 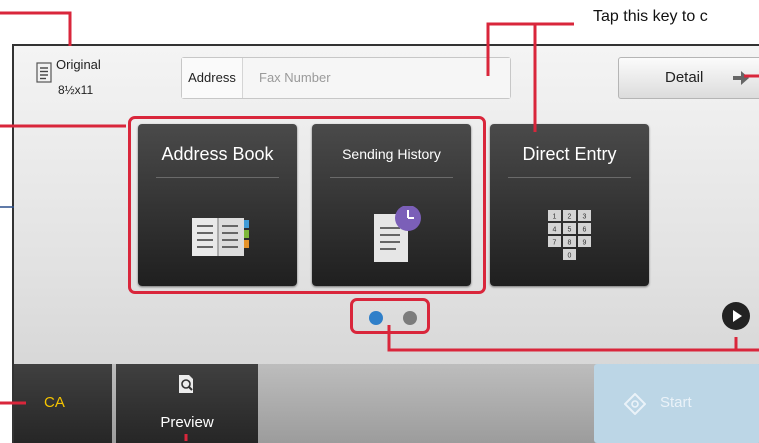 What do you see at coordinates (650, 16) in the screenshot?
I see `callout-text: Tap this key to c` at bounding box center [650, 16].